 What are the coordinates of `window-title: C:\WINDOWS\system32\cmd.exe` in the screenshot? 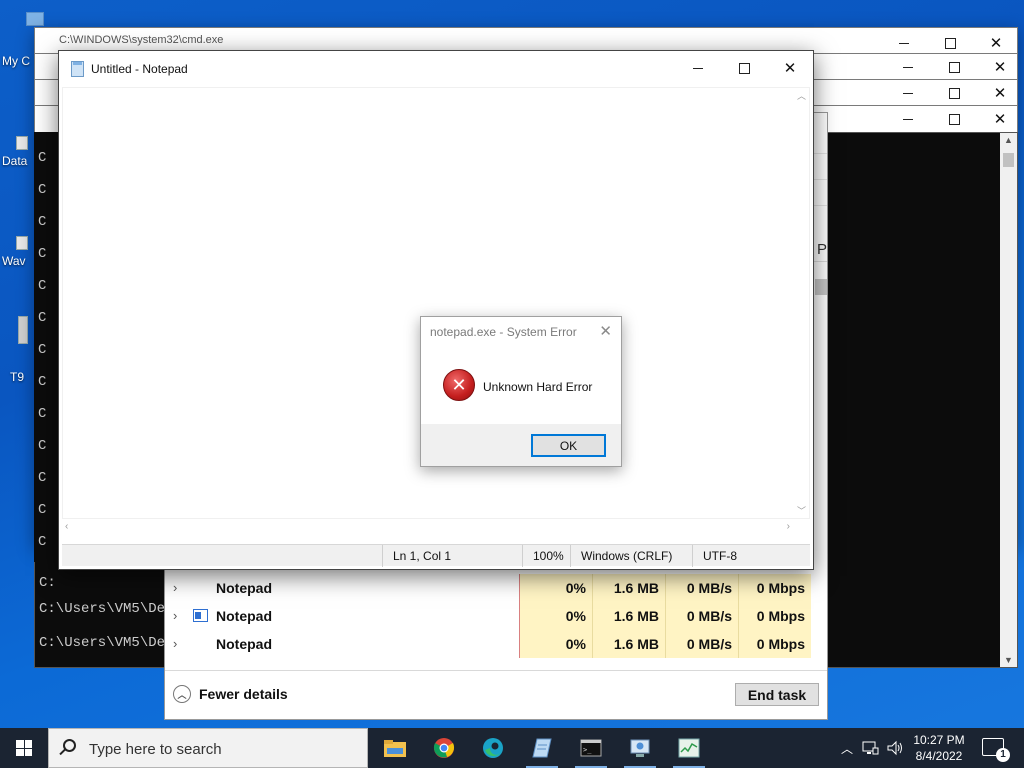 It's located at (141, 40).